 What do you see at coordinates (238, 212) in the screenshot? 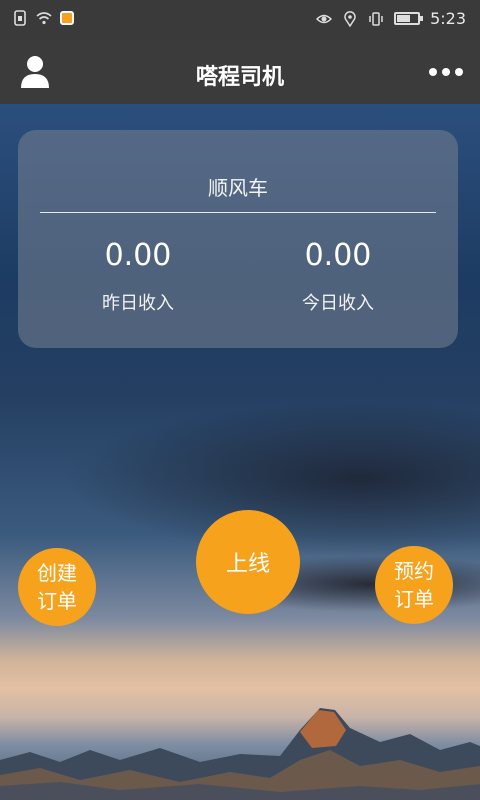
I see `card-divider` at bounding box center [238, 212].